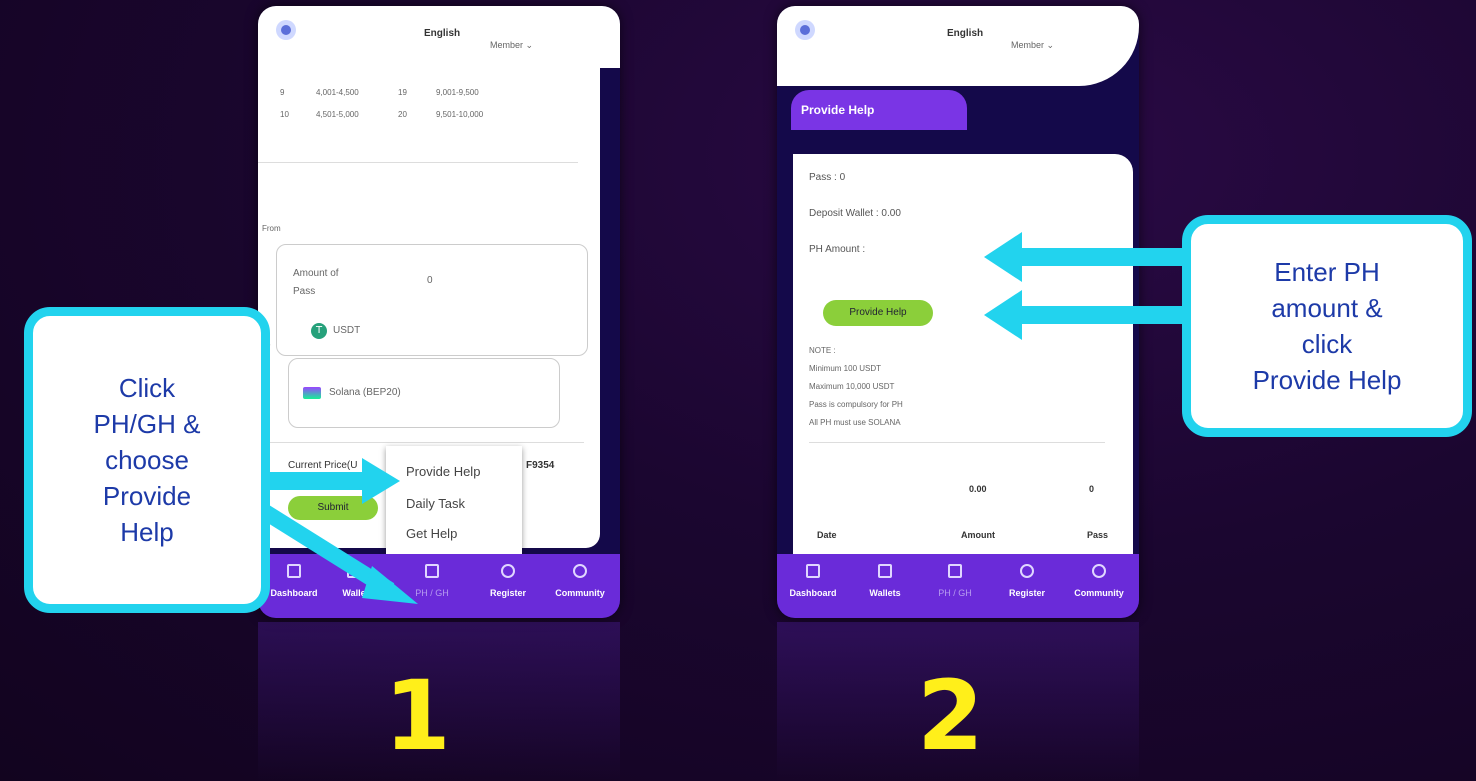  Describe the element at coordinates (147, 532) in the screenshot. I see `callout-line: Help` at that location.